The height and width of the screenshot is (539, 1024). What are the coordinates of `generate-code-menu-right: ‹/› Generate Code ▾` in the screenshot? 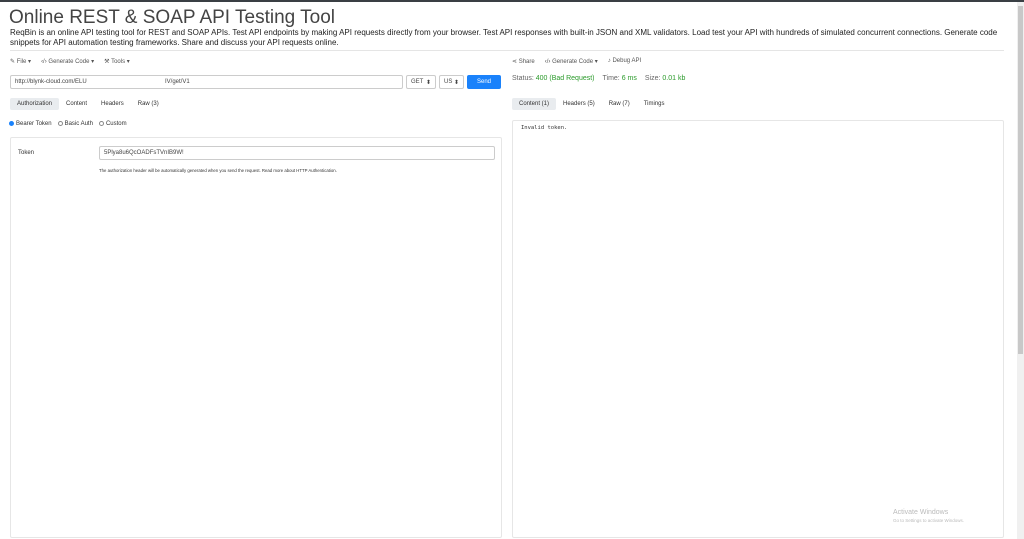 It's located at (571, 61).